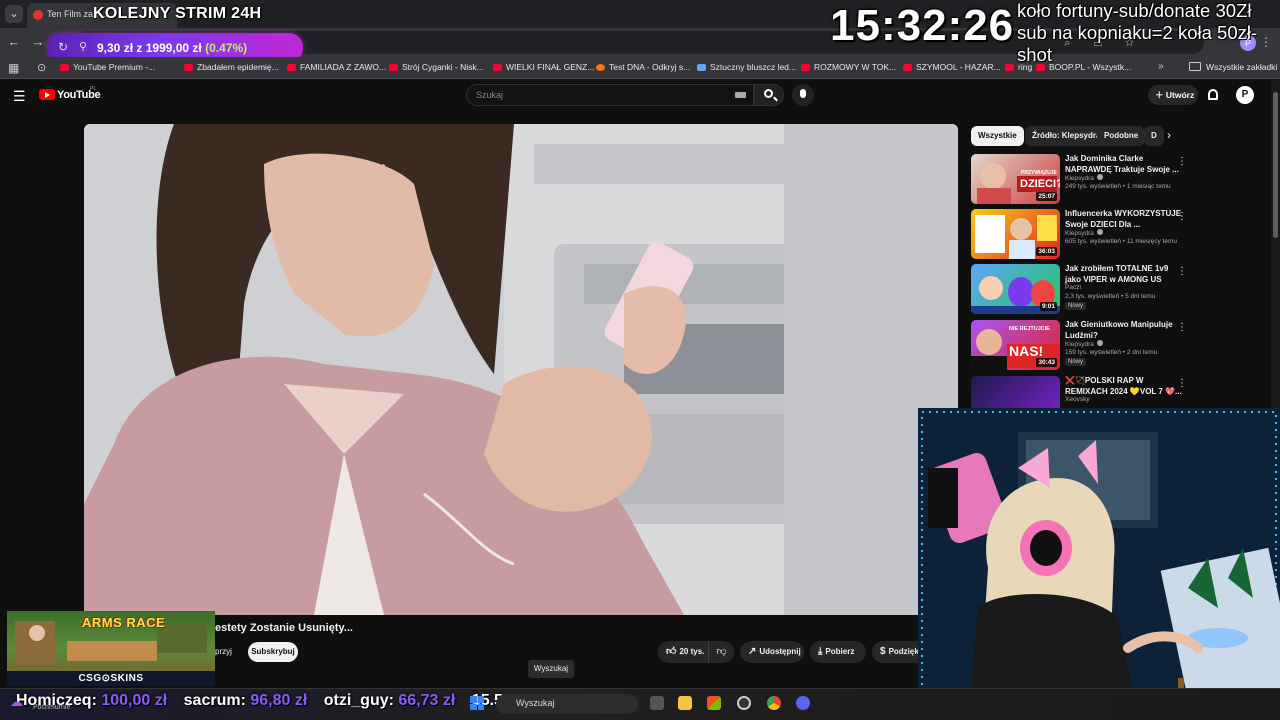 The width and height of the screenshot is (1280, 720). What do you see at coordinates (1275, 165) in the screenshot?
I see `scrollbar-thumb` at bounding box center [1275, 165].